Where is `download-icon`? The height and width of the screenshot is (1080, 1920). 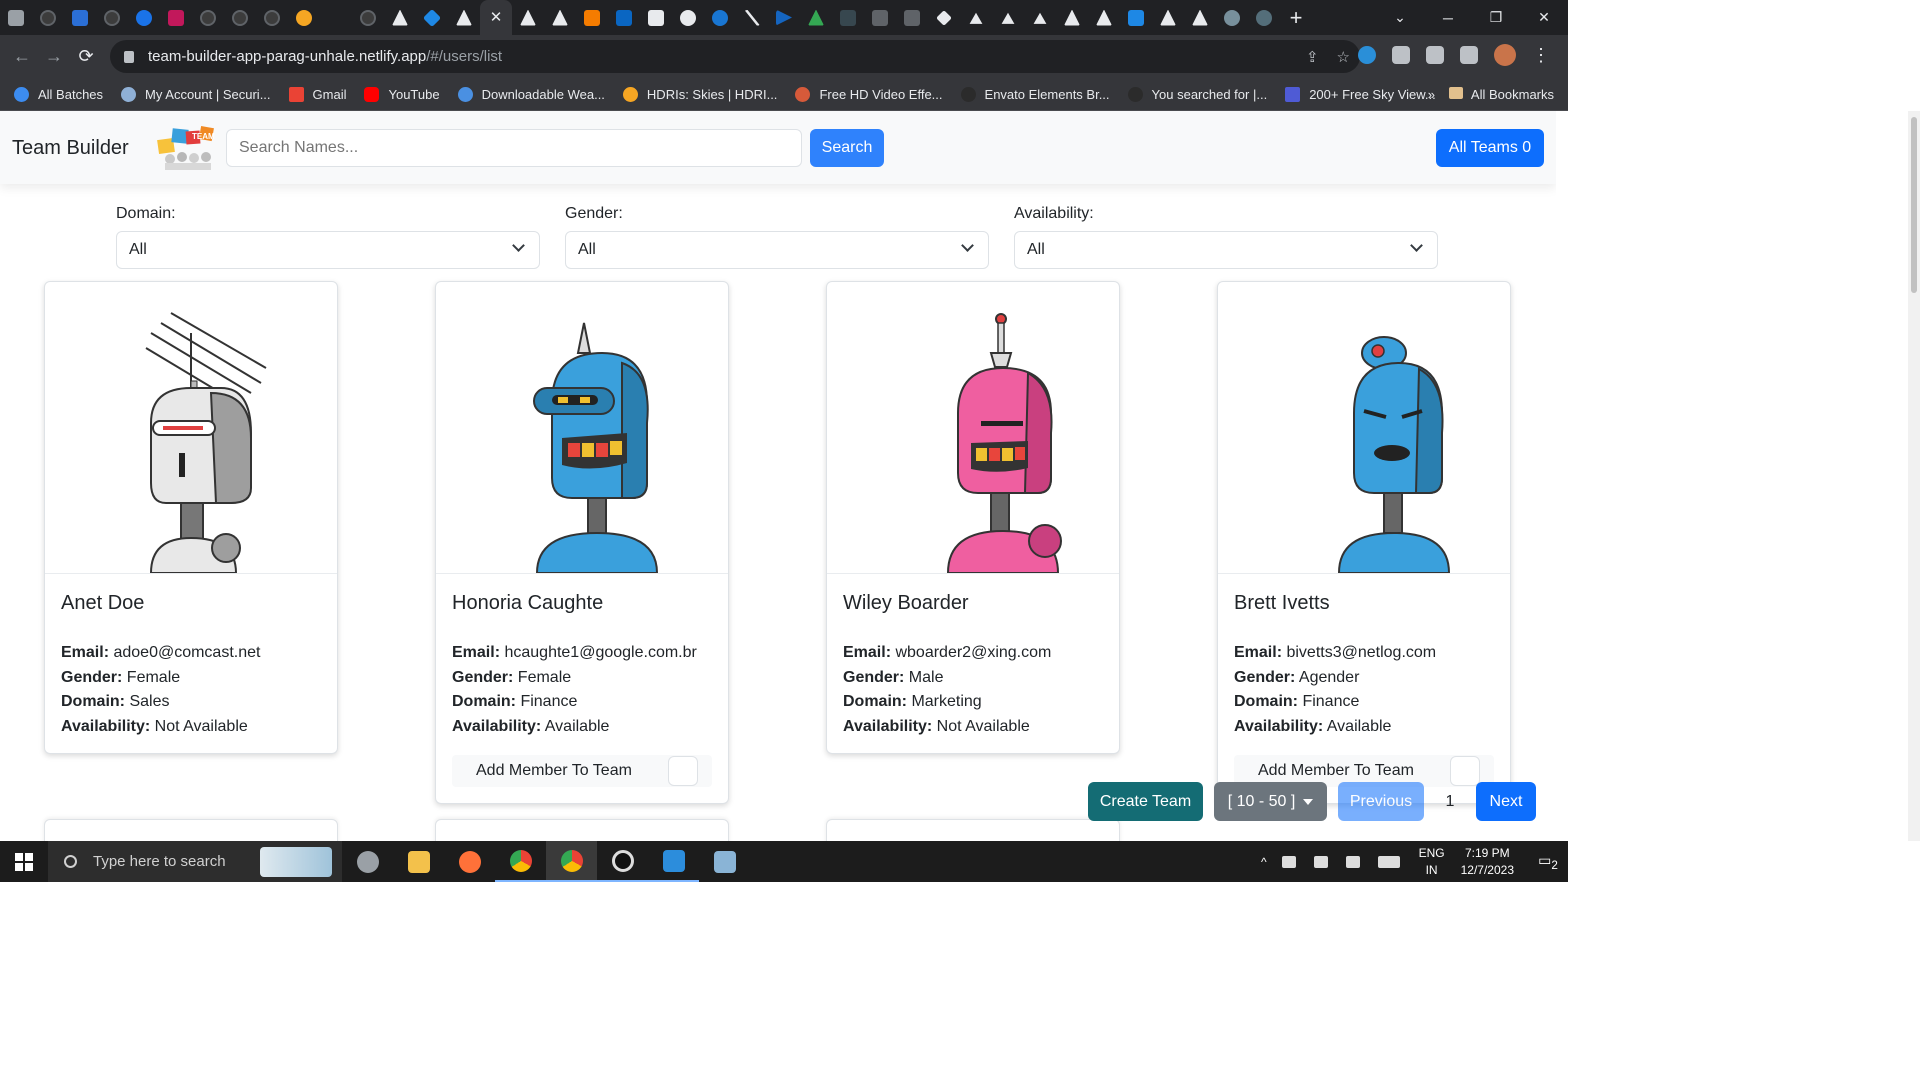 download-icon is located at coordinates (1435, 55).